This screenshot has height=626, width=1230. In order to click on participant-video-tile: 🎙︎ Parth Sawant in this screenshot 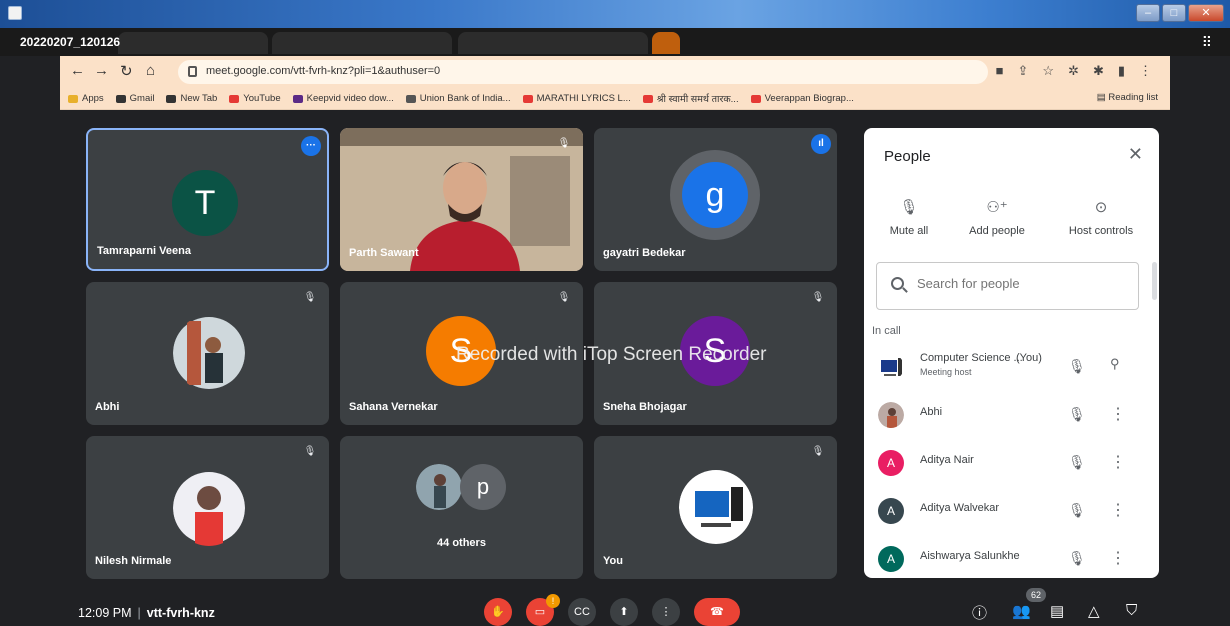, I will do `click(461, 199)`.